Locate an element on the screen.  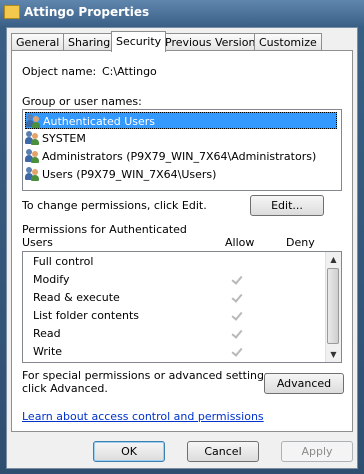
cancel-button: Cancel is located at coordinates (223, 451).